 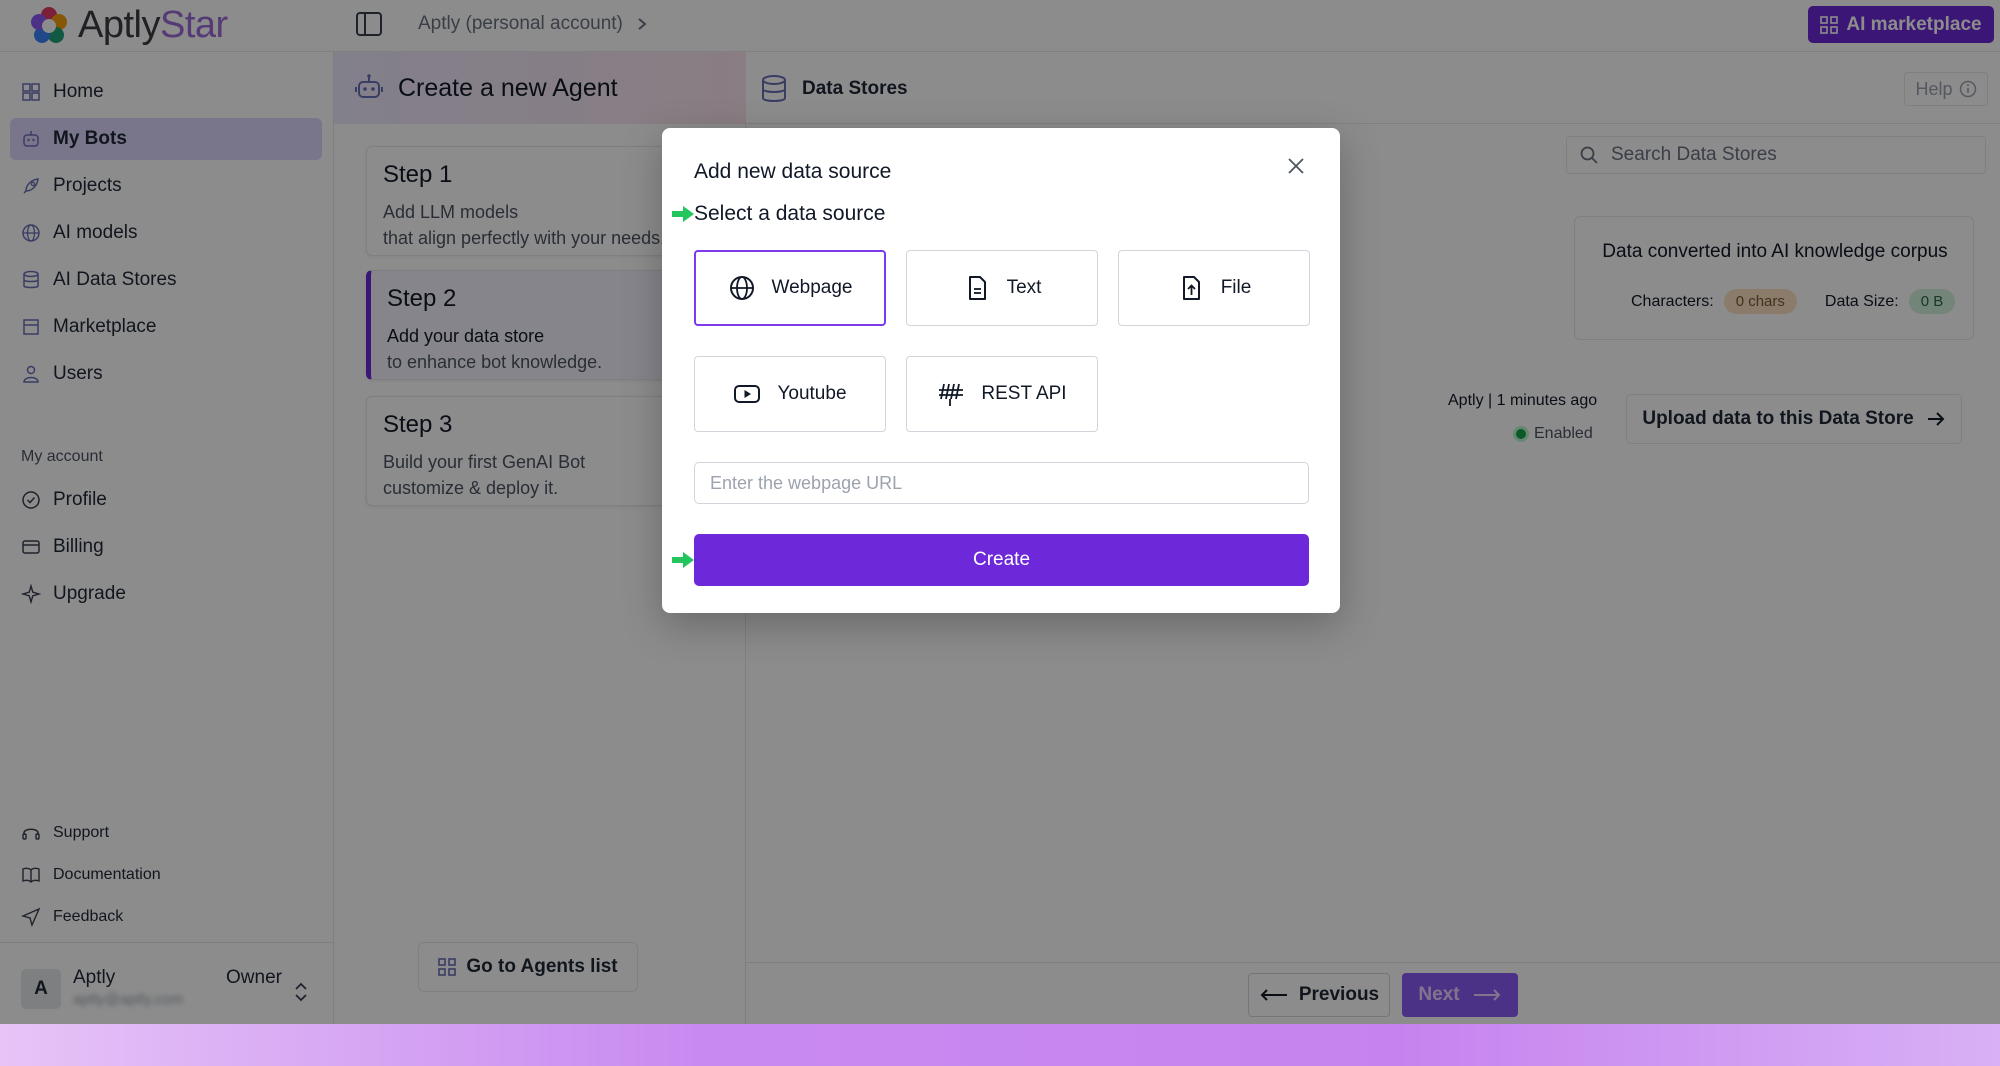 I want to click on file-upload-icon, so click(x=1191, y=288).